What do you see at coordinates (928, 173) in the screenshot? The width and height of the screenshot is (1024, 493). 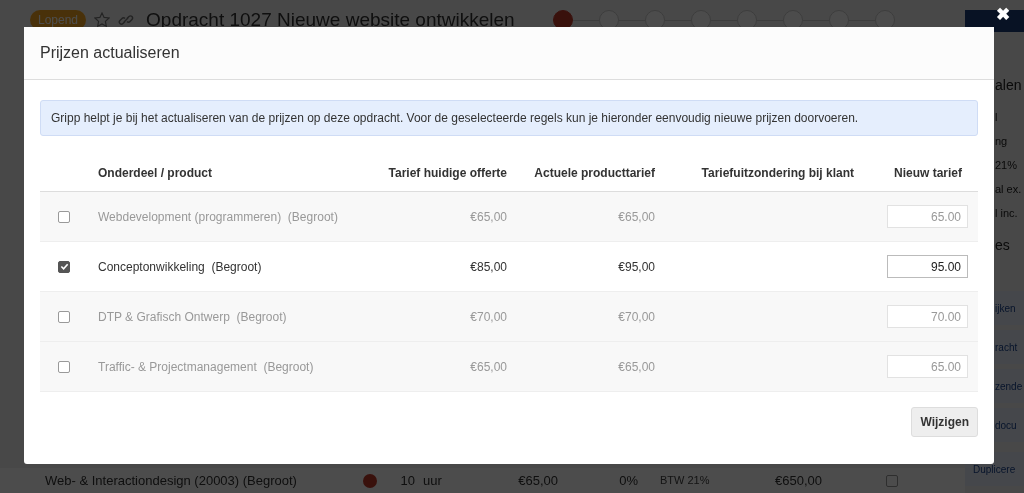 I see `column-header: Nieuw tarief` at bounding box center [928, 173].